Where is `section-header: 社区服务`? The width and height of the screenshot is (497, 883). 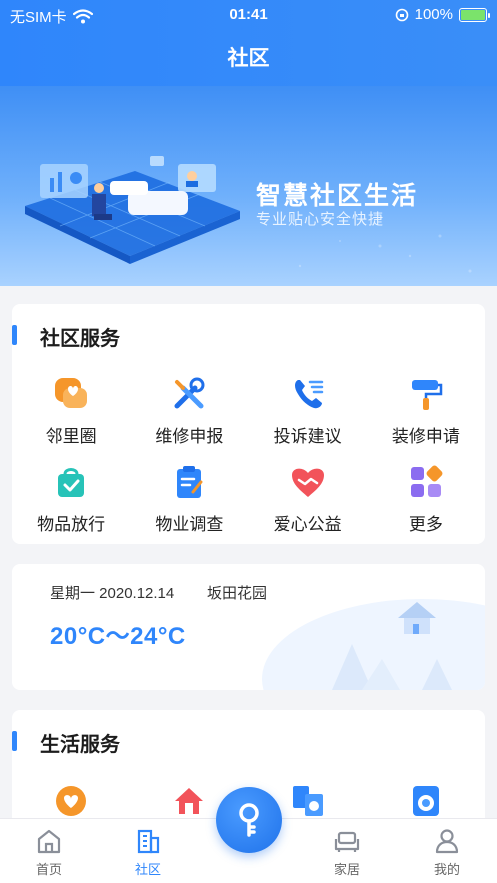 section-header: 社区服务 is located at coordinates (248, 334).